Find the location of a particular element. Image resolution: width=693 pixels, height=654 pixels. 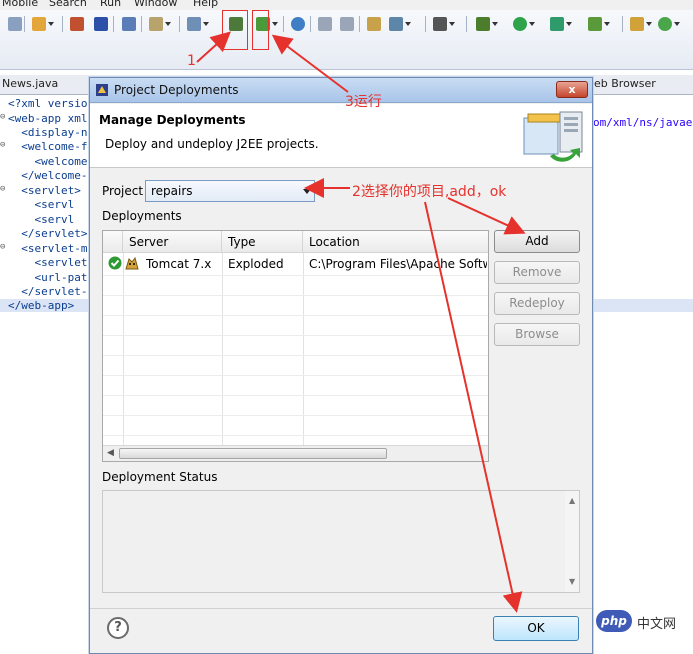

annotation-step-3: 3运行 is located at coordinates (363, 102).